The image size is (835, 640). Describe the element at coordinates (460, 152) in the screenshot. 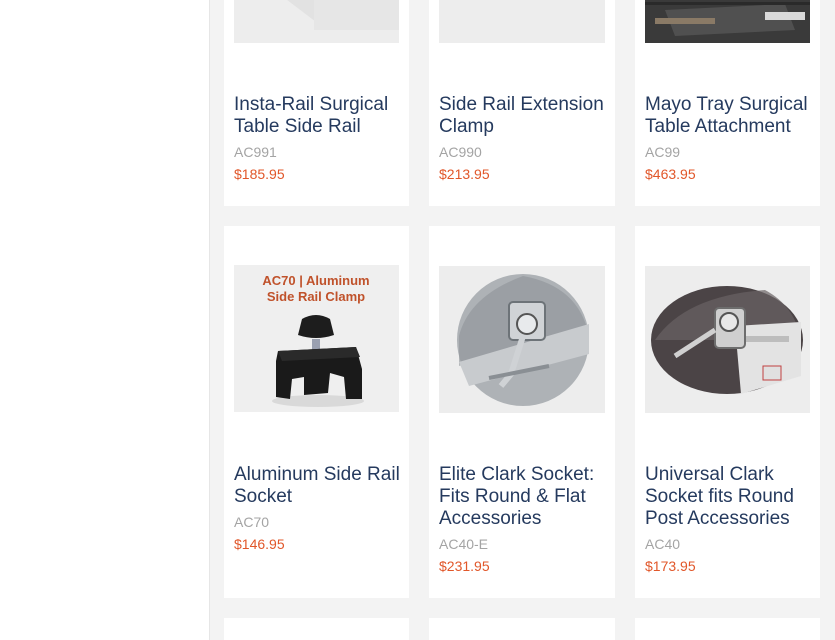

I see `product-sku: AC990` at that location.